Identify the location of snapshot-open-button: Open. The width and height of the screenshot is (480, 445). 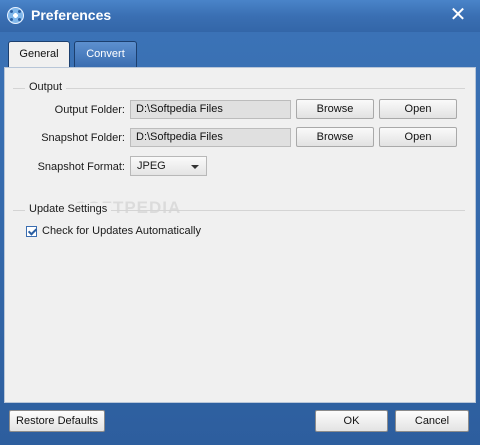
(418, 137).